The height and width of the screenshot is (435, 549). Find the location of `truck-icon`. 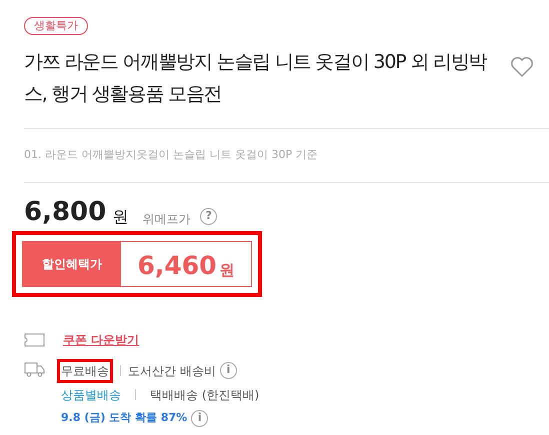

truck-icon is located at coordinates (34, 369).